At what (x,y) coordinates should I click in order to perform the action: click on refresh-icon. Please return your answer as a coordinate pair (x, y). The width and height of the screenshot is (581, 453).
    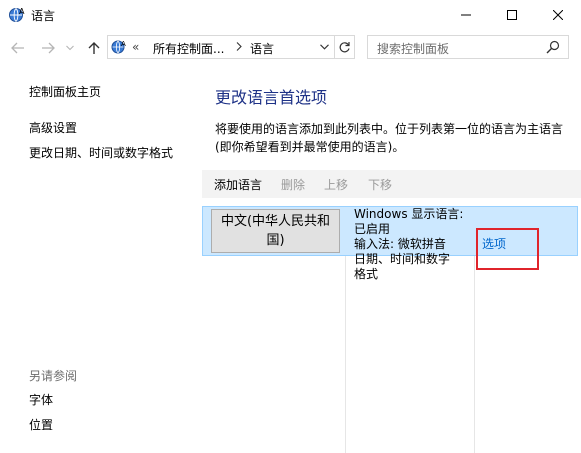
    Looking at the image, I should click on (344, 47).